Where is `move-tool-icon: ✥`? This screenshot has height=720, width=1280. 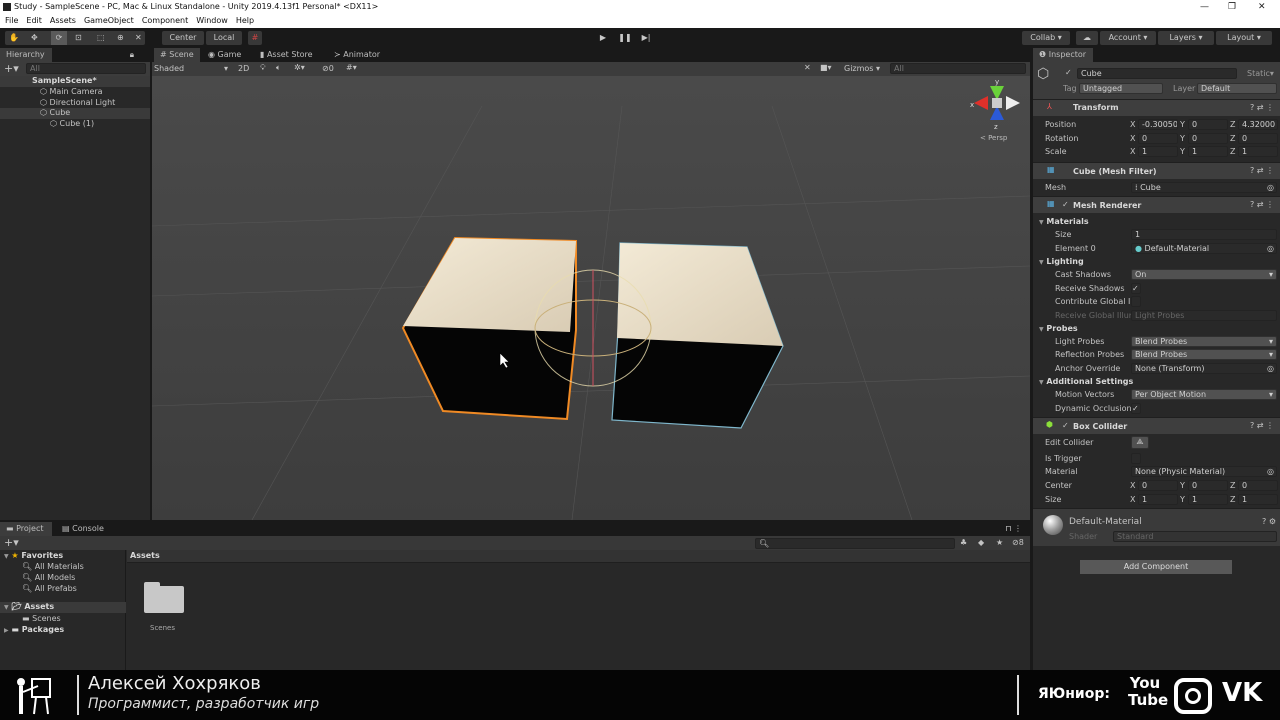 move-tool-icon: ✥ is located at coordinates (34, 38).